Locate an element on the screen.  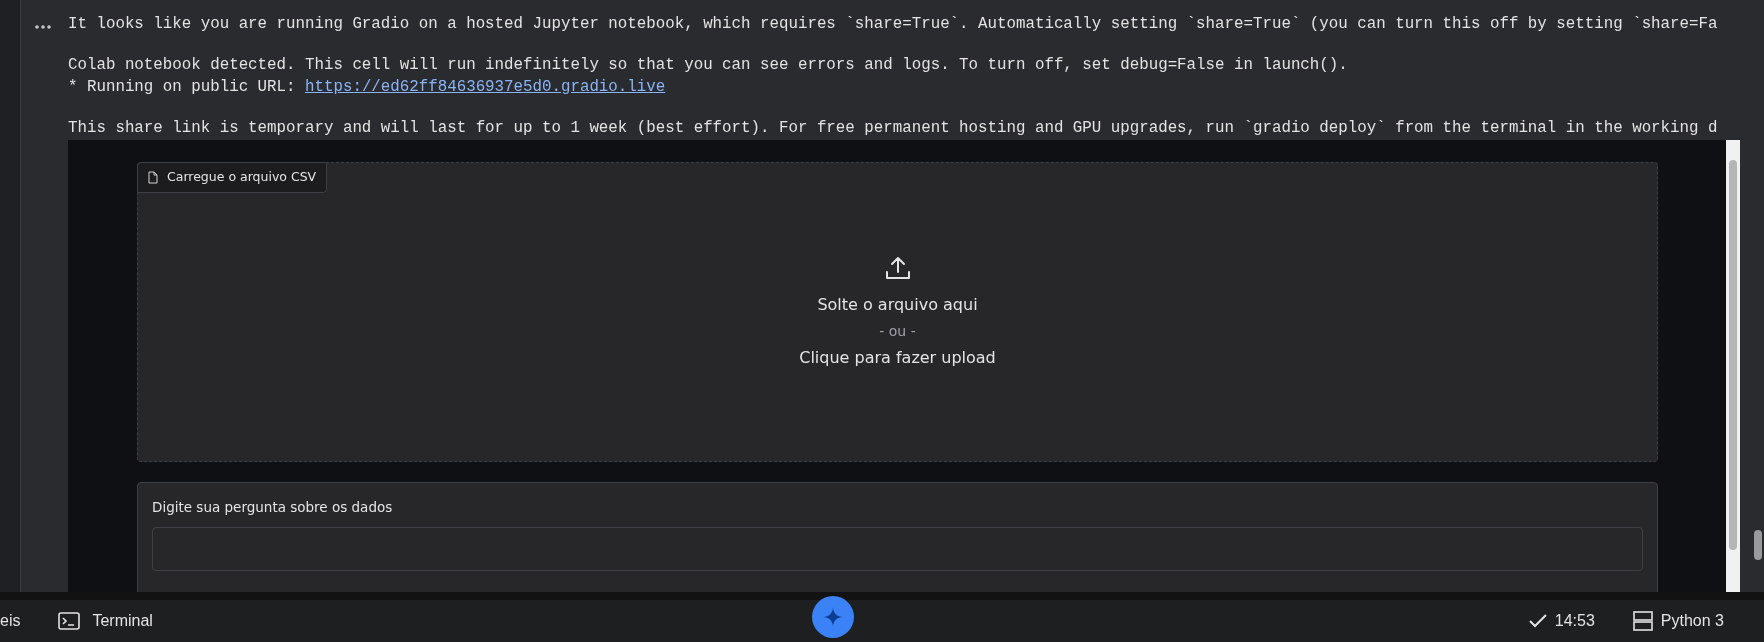
server-icon is located at coordinates (1642, 621).